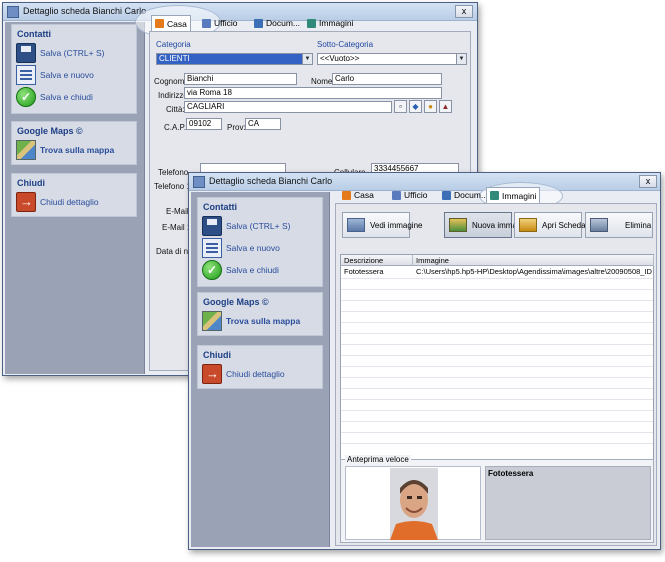 The height and width of the screenshot is (562, 665). I want to click on column-header-immagine: Immagine, so click(533, 260).